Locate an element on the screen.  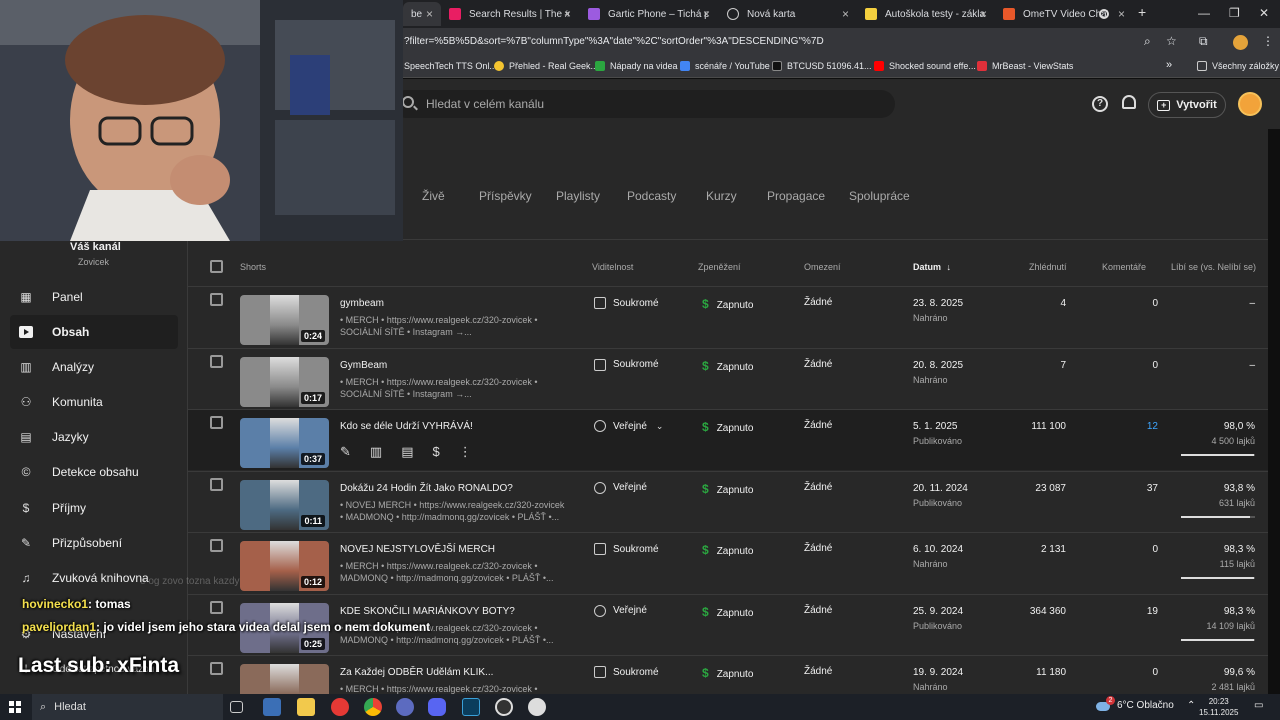
help-icon: ? is located at coordinates (1100, 104).